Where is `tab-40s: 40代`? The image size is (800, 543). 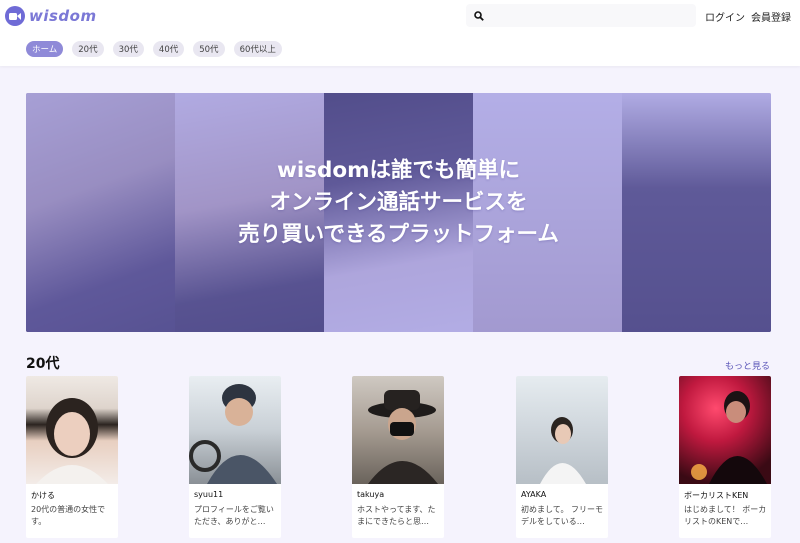
tab-40s: 40代 is located at coordinates (168, 49).